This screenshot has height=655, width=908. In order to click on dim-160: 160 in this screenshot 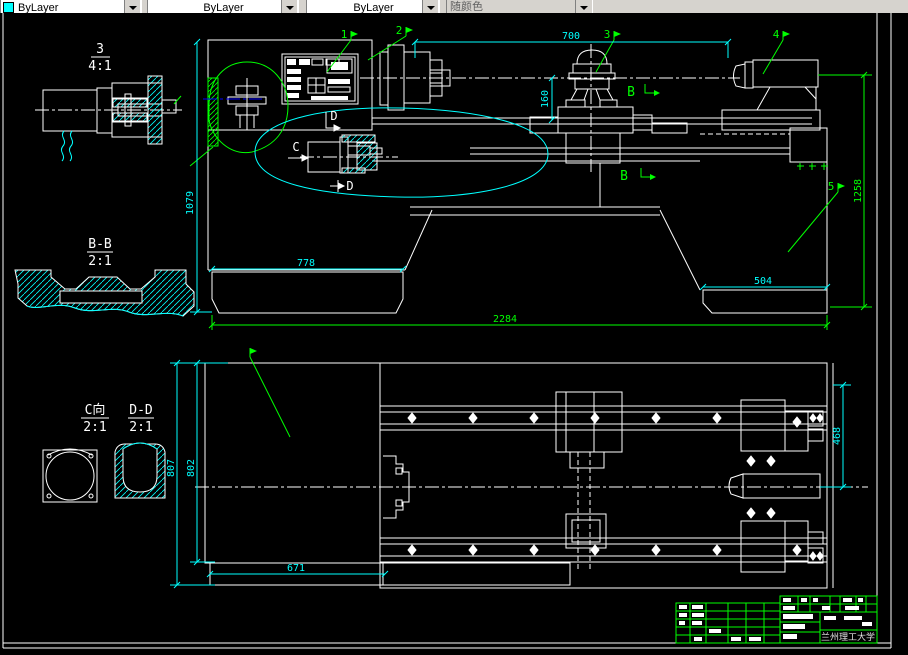, I will do `click(547, 99)`.